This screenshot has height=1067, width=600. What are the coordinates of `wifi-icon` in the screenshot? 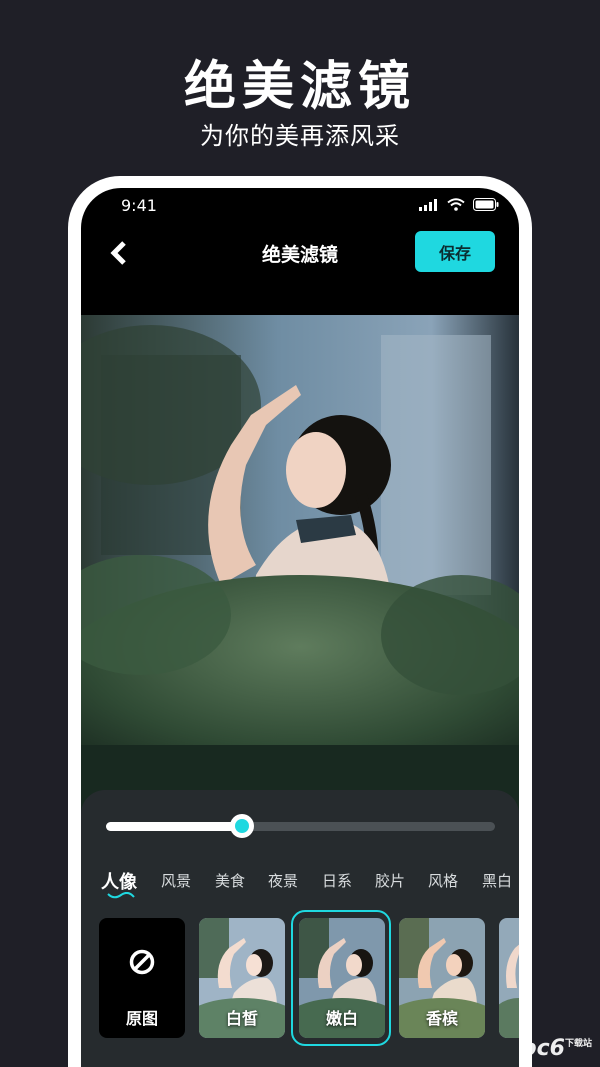 It's located at (456, 204).